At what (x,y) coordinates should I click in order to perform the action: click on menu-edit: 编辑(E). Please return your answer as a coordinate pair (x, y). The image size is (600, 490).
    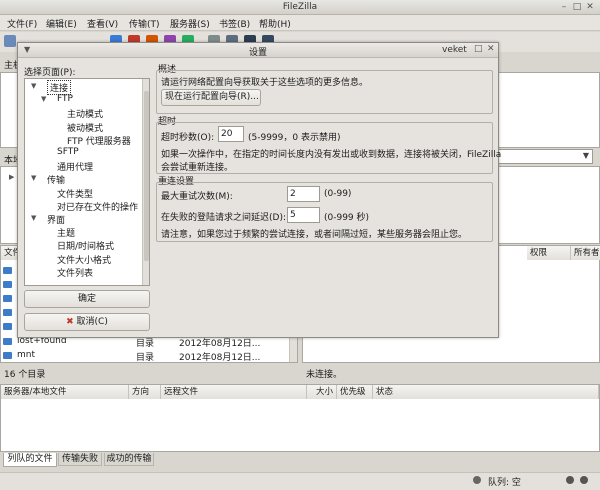
    Looking at the image, I should click on (61, 23).